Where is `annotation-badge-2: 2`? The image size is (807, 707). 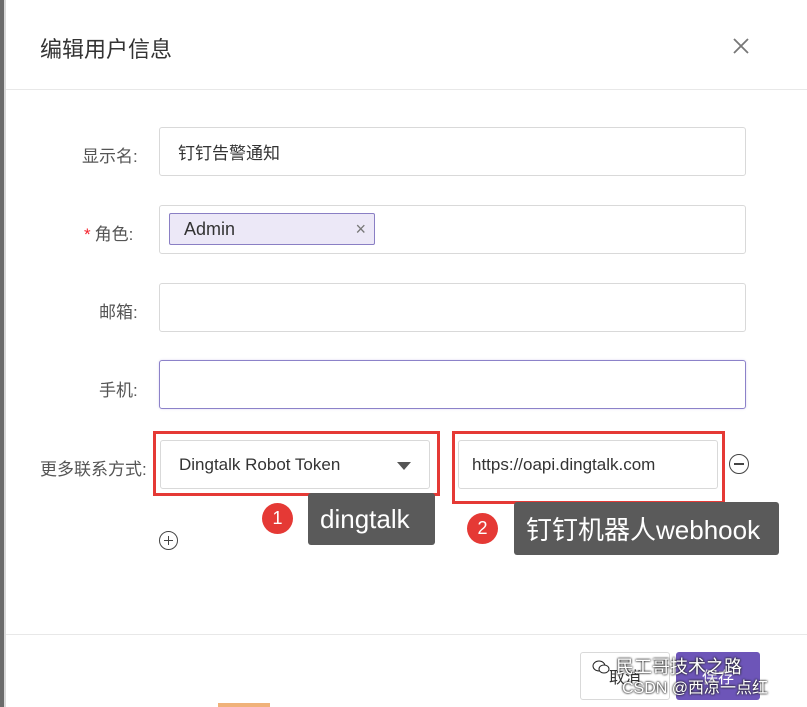 annotation-badge-2: 2 is located at coordinates (482, 528).